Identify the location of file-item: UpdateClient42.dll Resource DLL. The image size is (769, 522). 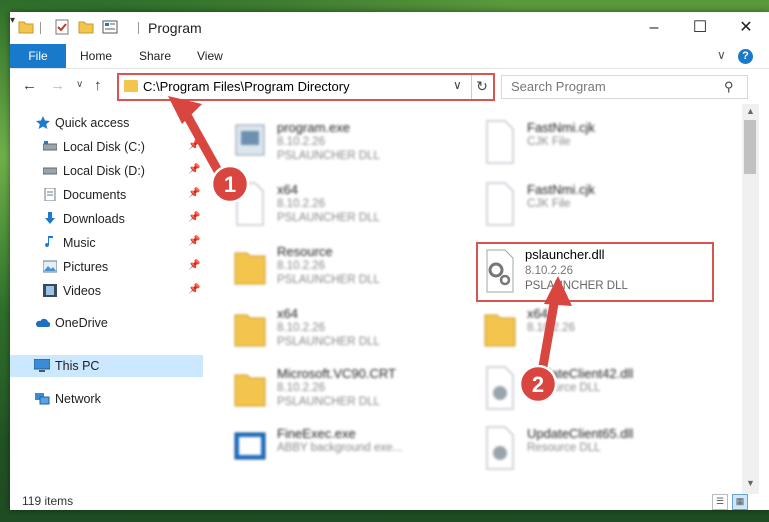
(583, 390).